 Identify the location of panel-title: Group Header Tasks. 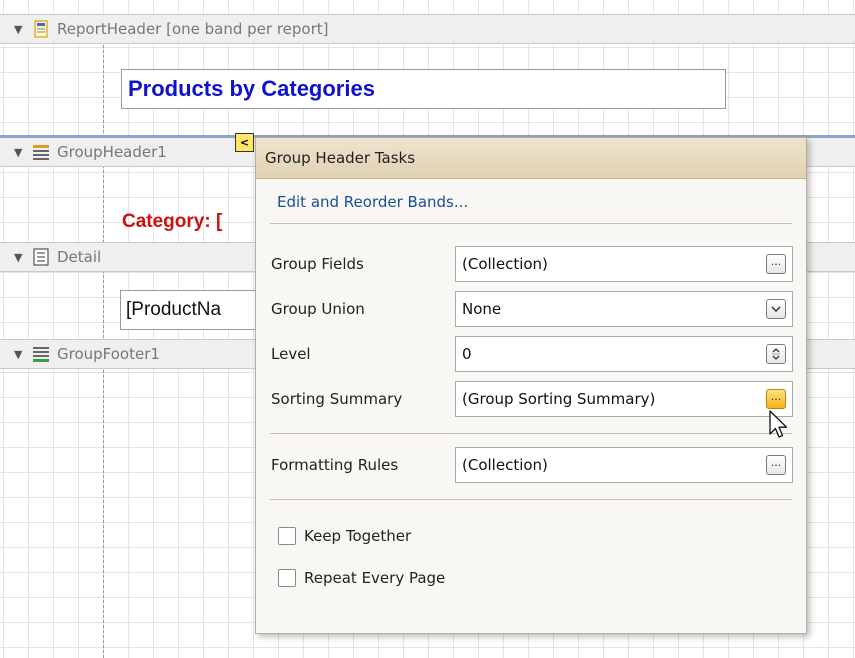
(531, 158).